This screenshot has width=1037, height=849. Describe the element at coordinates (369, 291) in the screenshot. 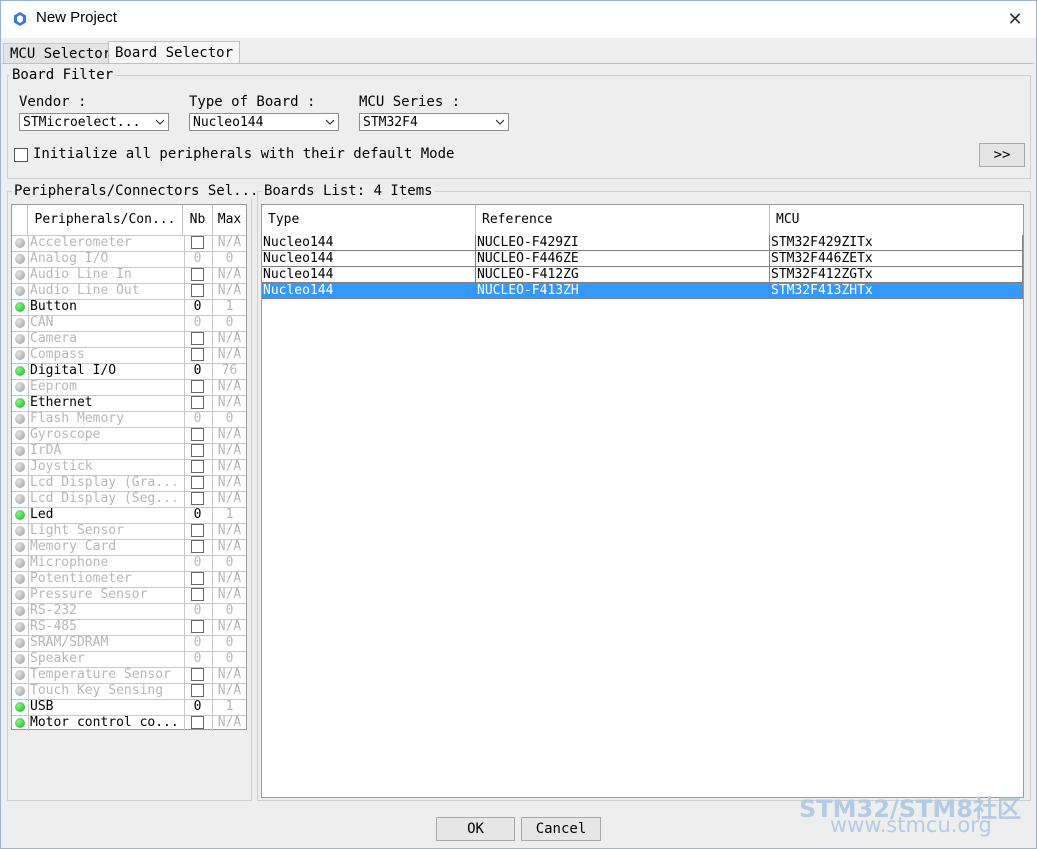

I see `board-type-cell: Nucleo144` at that location.